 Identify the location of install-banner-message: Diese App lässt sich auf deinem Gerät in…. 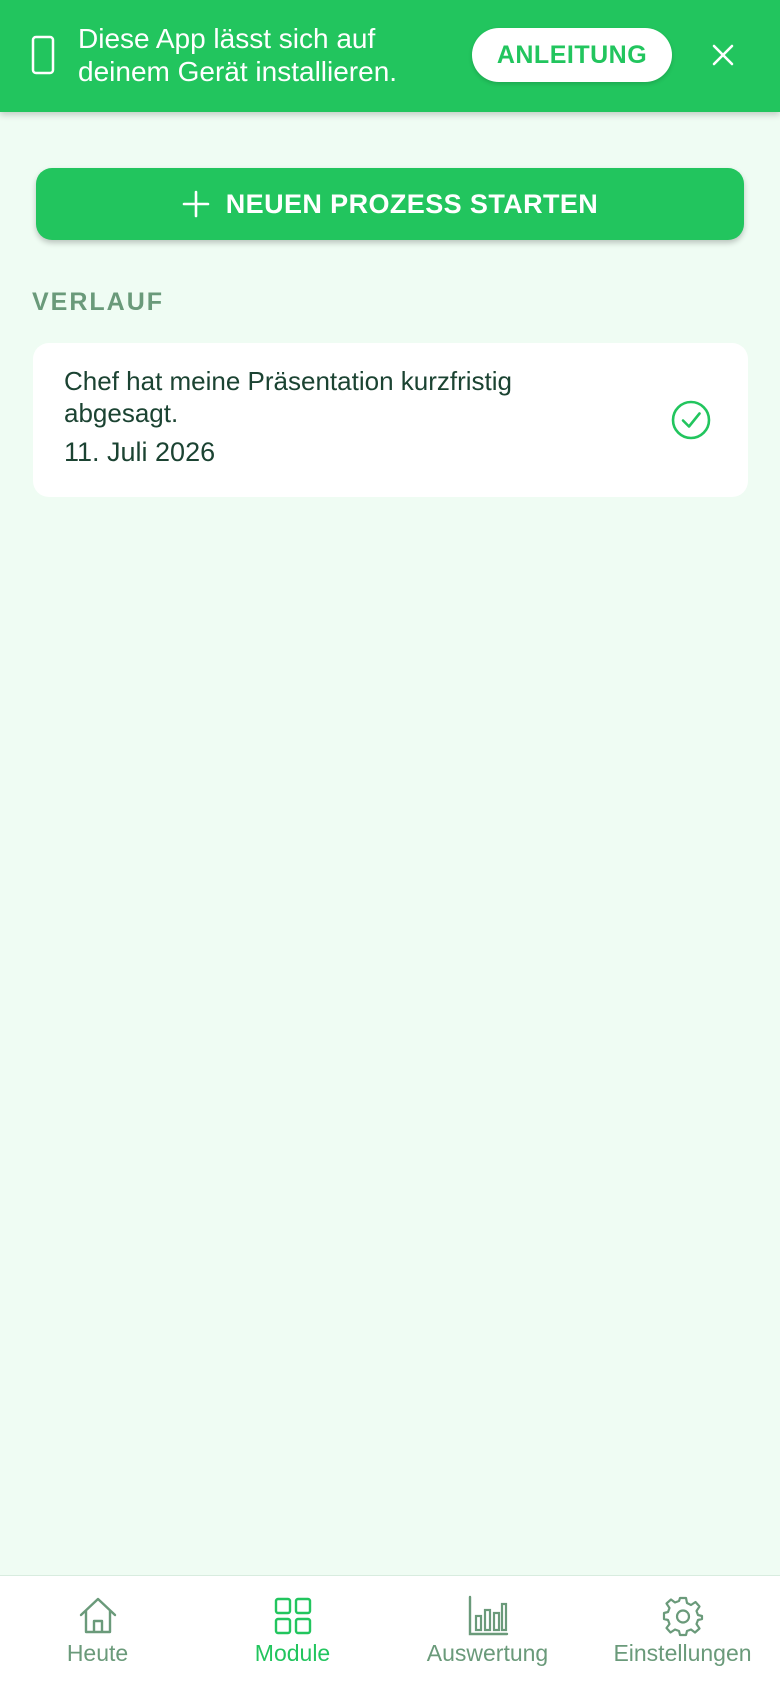
(238, 55).